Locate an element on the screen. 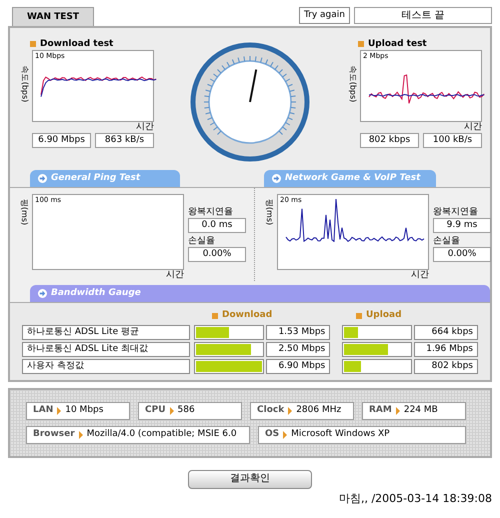 The height and width of the screenshot is (518, 500). info-label: LAN is located at coordinates (43, 410).